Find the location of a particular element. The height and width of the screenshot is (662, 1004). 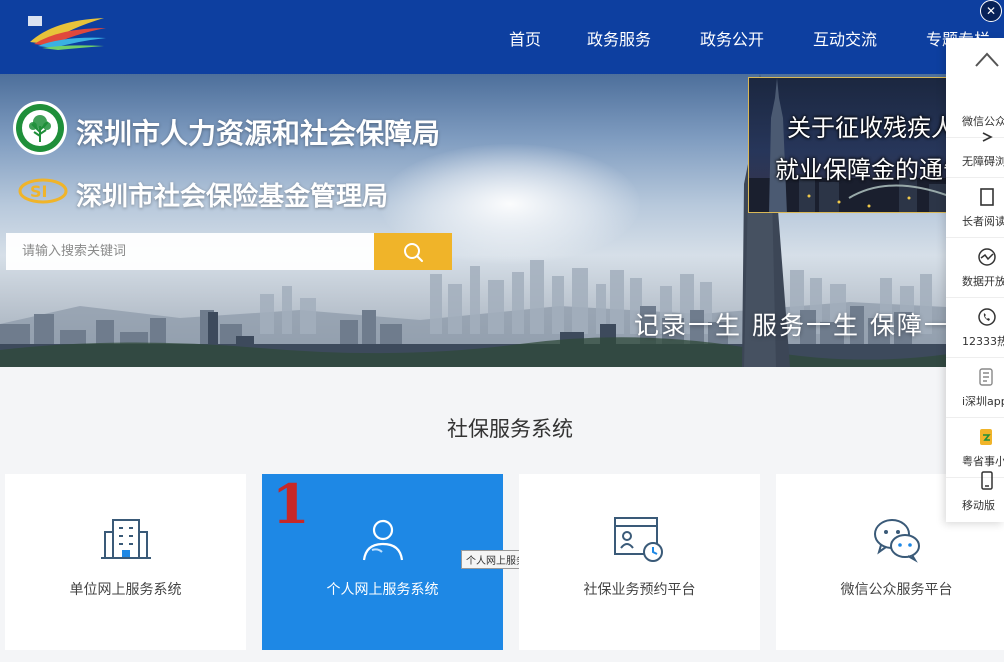

close-icon: ✕ is located at coordinates (991, 11).